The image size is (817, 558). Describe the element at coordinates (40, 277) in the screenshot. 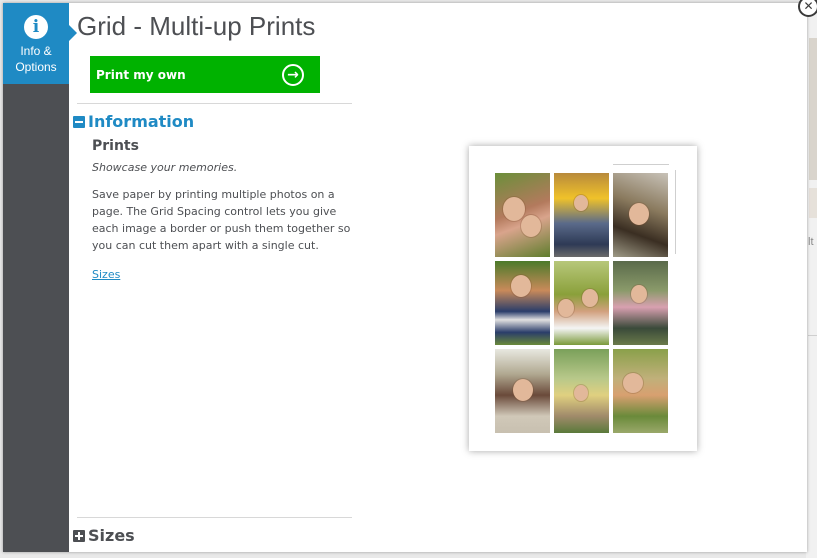

I see `sidebar: i Info & Options` at that location.